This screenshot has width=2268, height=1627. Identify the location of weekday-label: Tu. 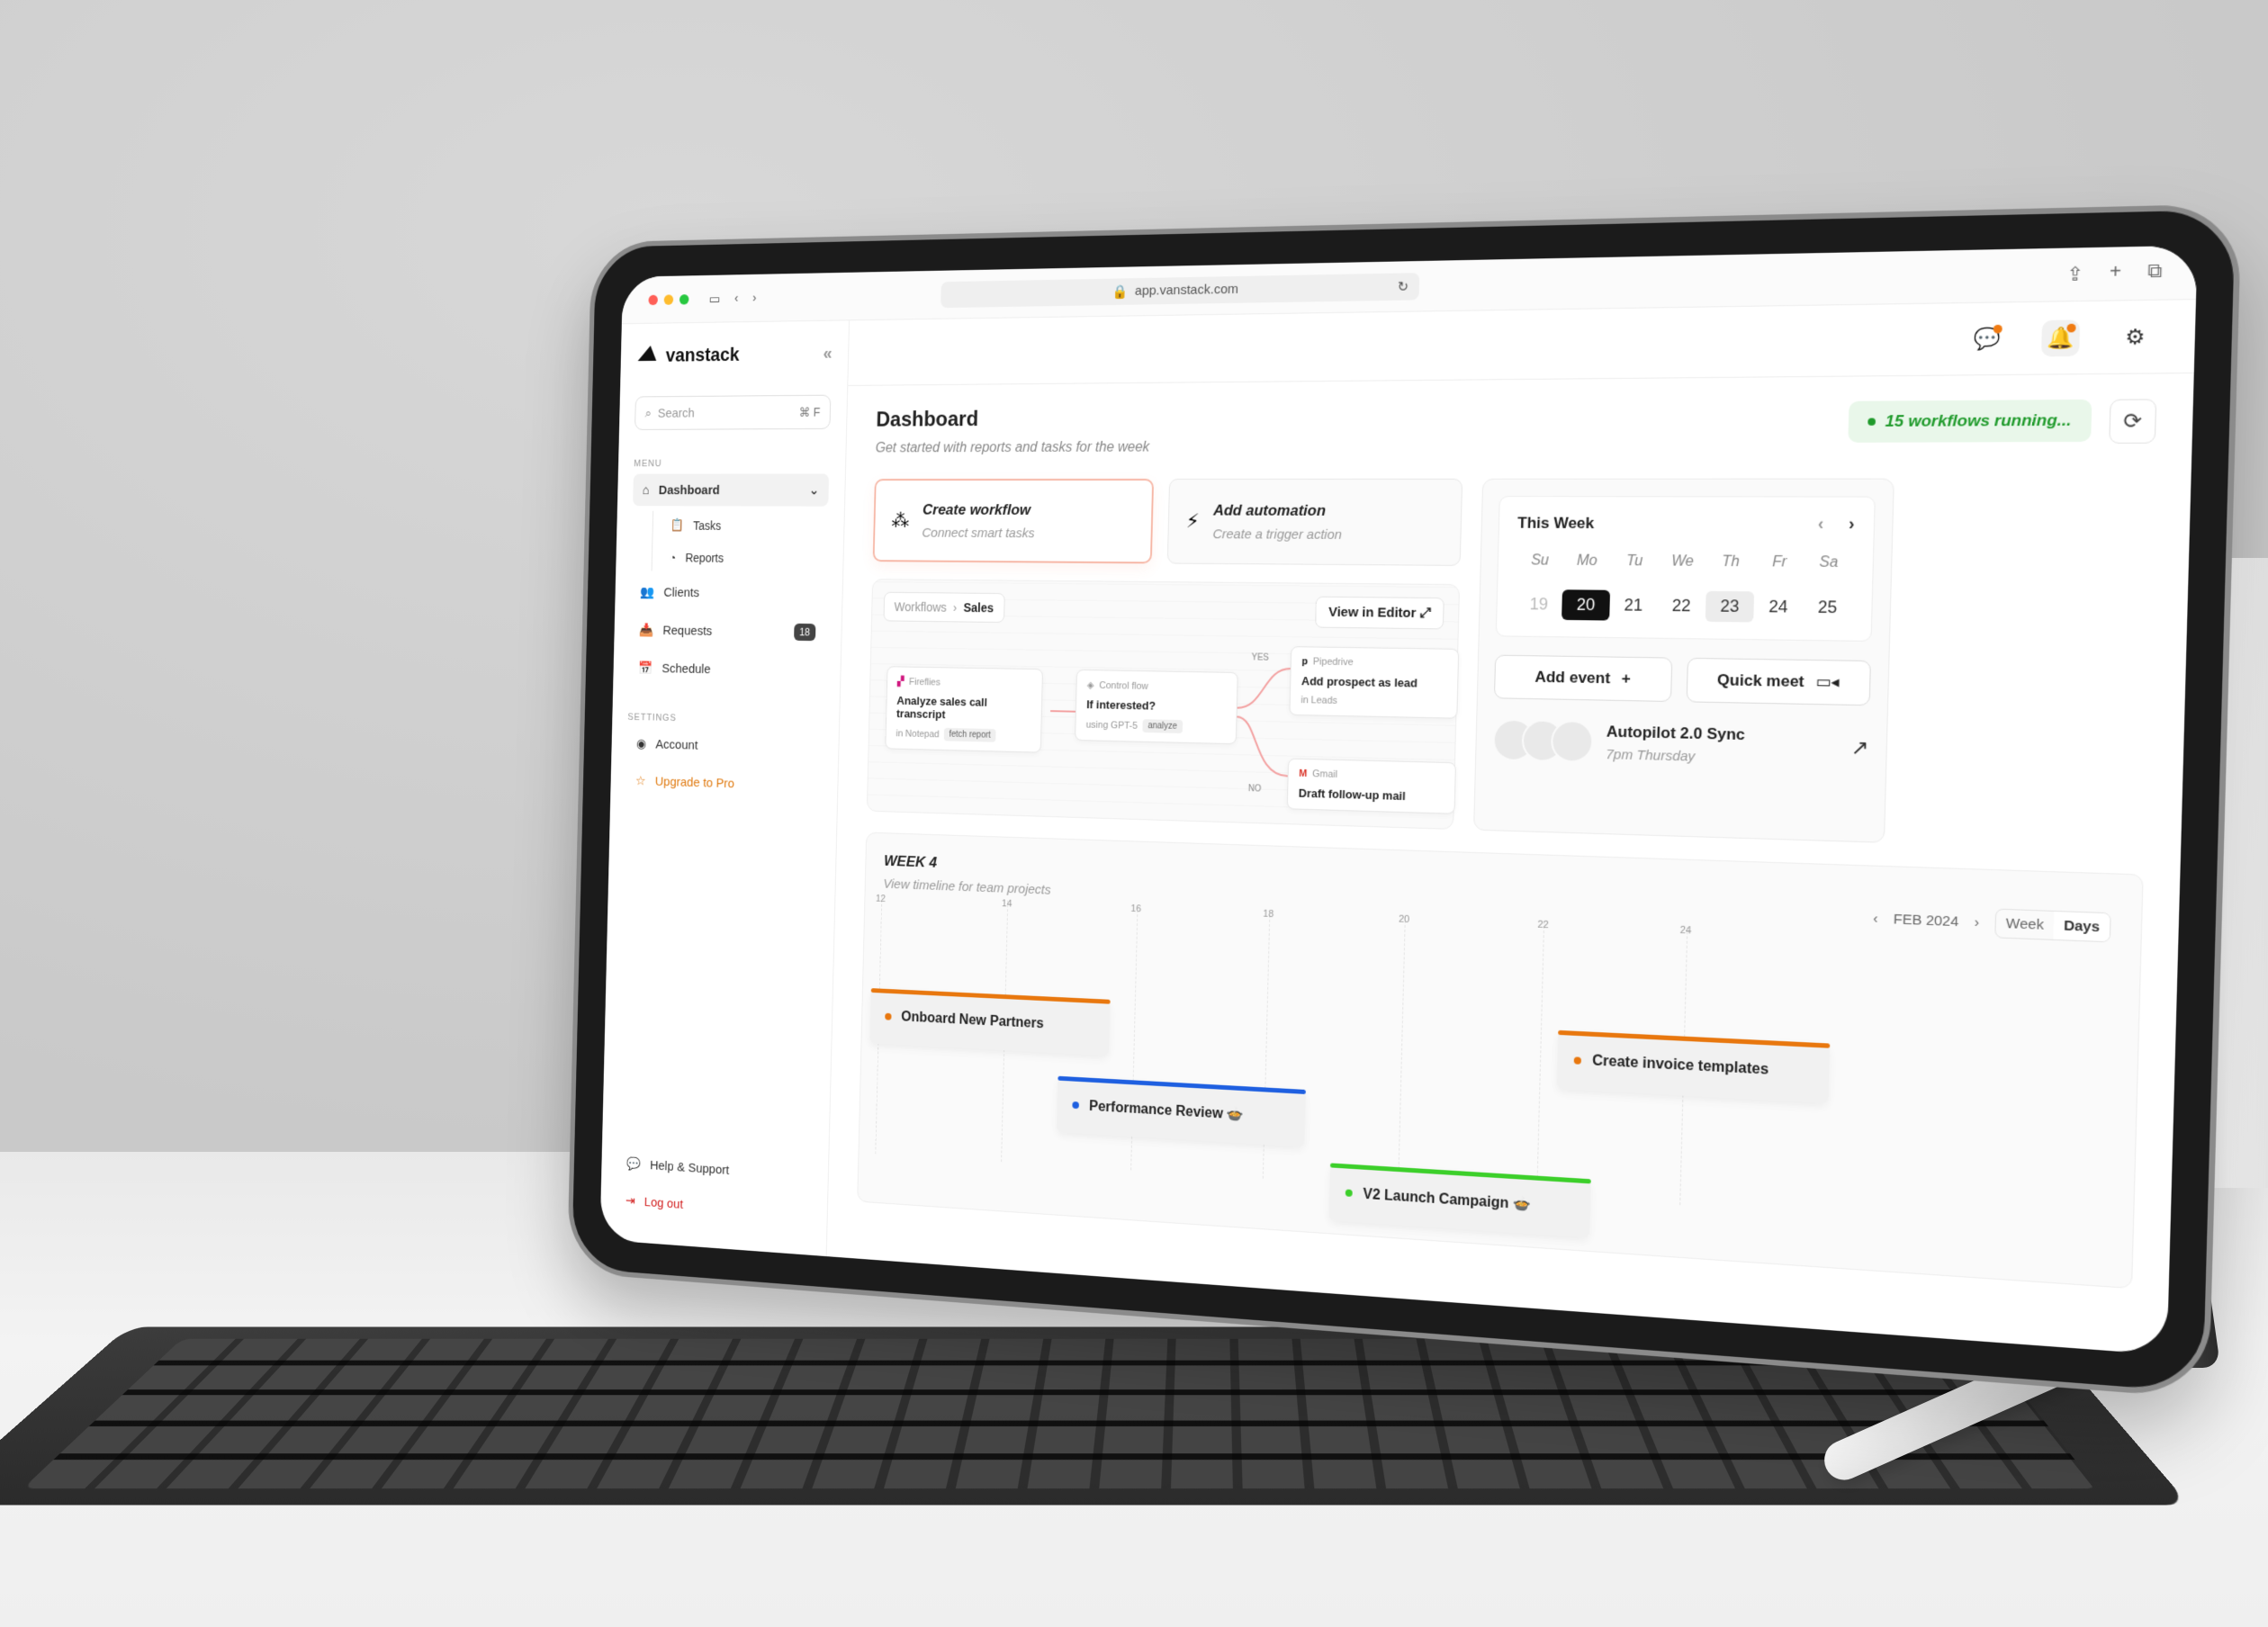
(1634, 561).